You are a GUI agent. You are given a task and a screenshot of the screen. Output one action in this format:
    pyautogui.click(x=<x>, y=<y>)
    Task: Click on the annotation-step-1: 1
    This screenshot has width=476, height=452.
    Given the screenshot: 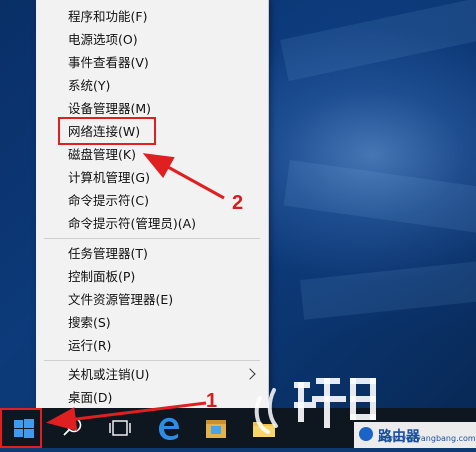 What is the action you would take?
    pyautogui.click(x=212, y=401)
    